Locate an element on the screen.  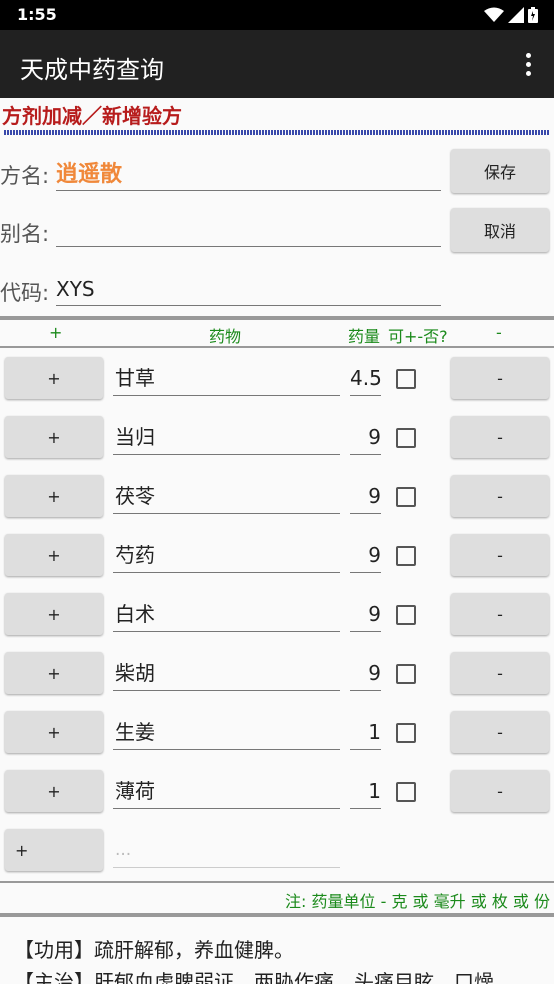
indication-text: 【主治】肝郁血虚脾弱证。两胁作痛，头痛目眩，口燥 is located at coordinates (254, 977).